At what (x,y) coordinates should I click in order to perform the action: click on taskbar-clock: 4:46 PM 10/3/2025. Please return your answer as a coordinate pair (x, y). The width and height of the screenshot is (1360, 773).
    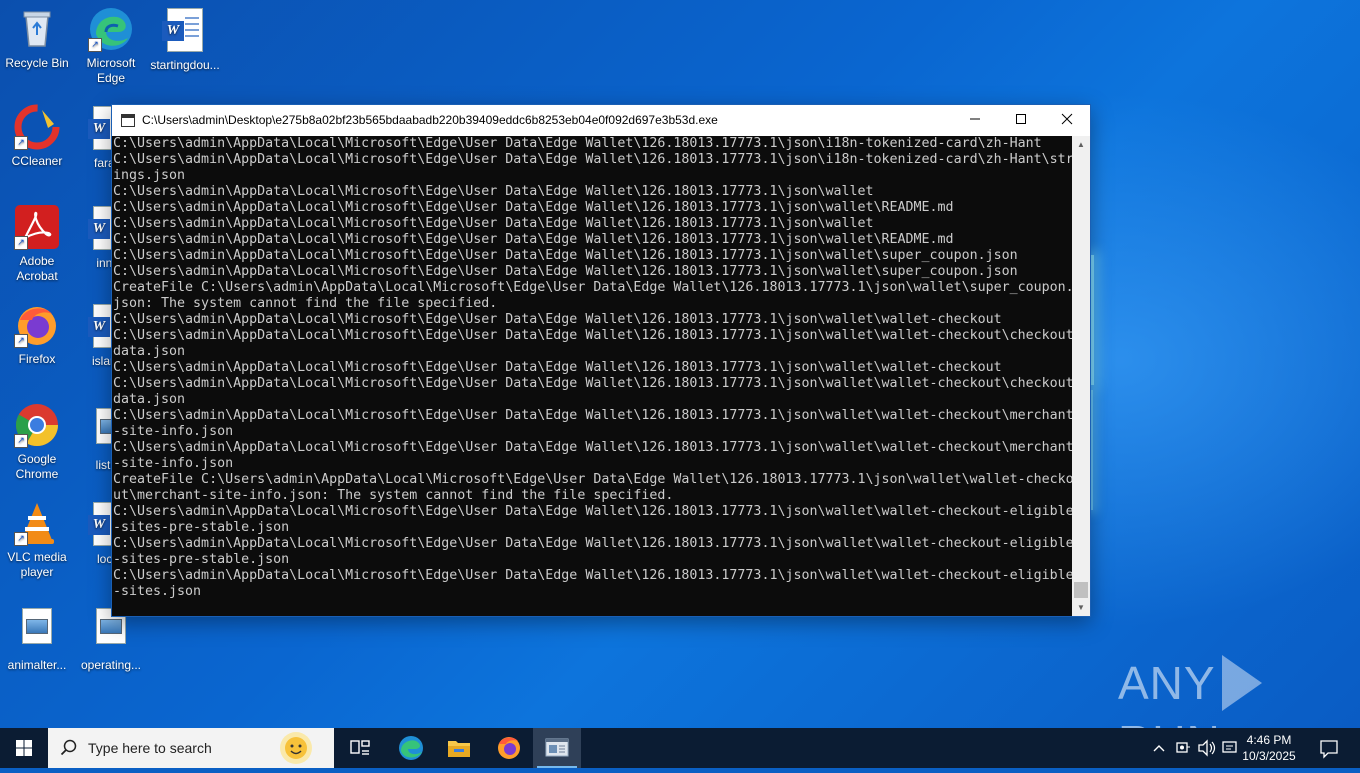
    Looking at the image, I should click on (1269, 748).